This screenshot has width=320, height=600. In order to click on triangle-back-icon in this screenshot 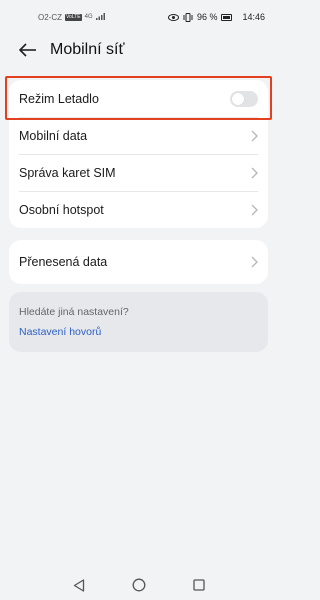, I will do `click(78, 585)`.